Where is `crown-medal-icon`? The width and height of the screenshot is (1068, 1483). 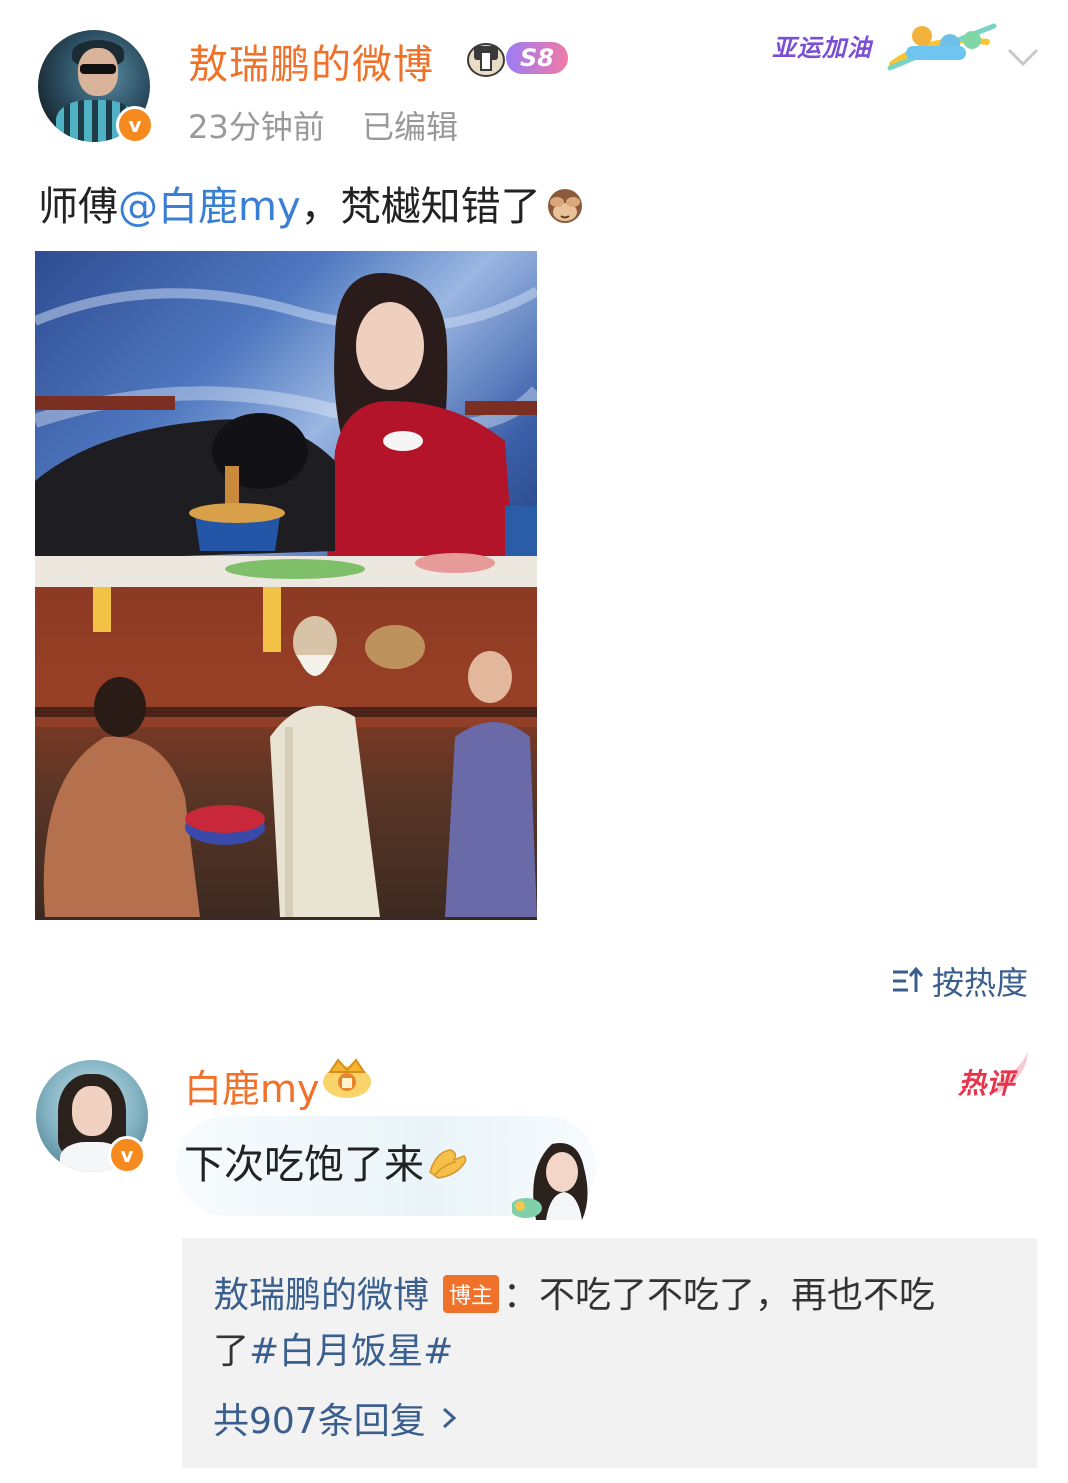
crown-medal-icon is located at coordinates (347, 1078).